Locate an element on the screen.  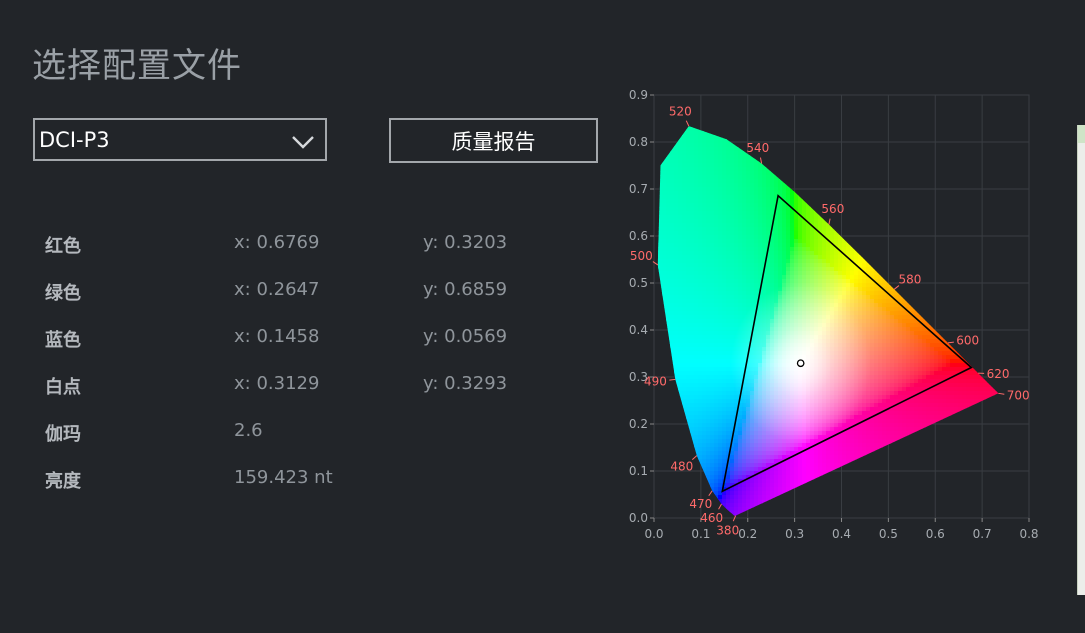
info-row-luminance: 亮度 159.423 nt is located at coordinates (300, 482).